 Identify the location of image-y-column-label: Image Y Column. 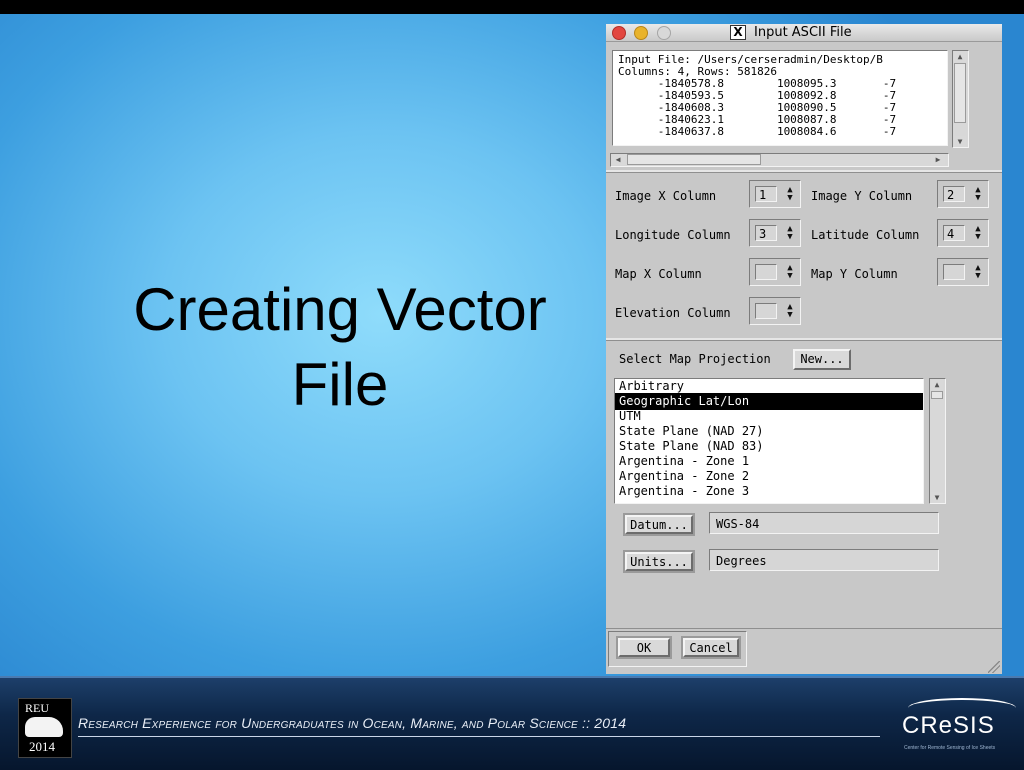
(862, 196).